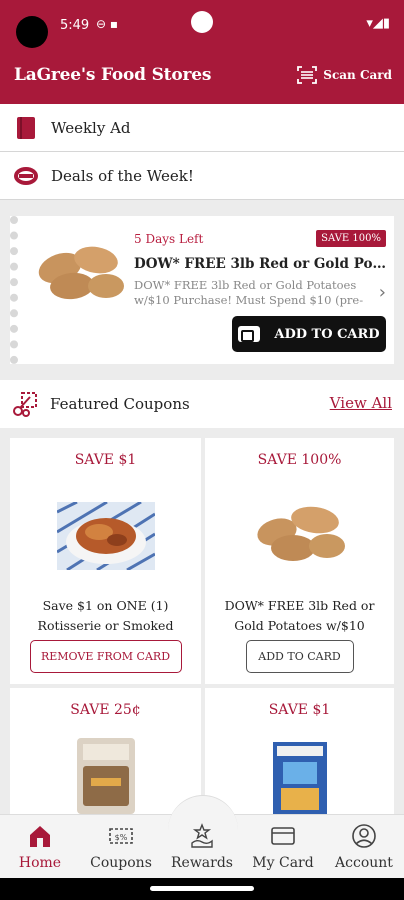  Describe the element at coordinates (32, 32) in the screenshot. I see `camera-cutout` at that location.